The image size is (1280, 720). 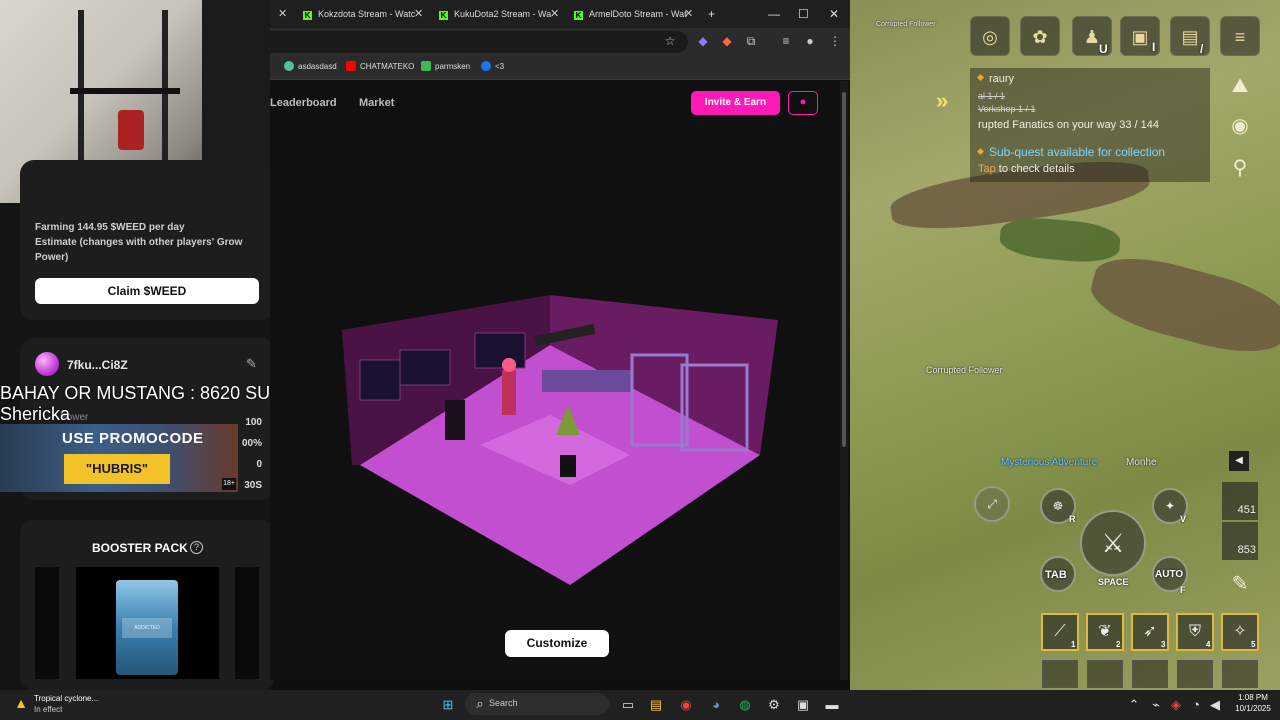 What do you see at coordinates (711, 14) in the screenshot?
I see `new-tab-icon: +` at bounding box center [711, 14].